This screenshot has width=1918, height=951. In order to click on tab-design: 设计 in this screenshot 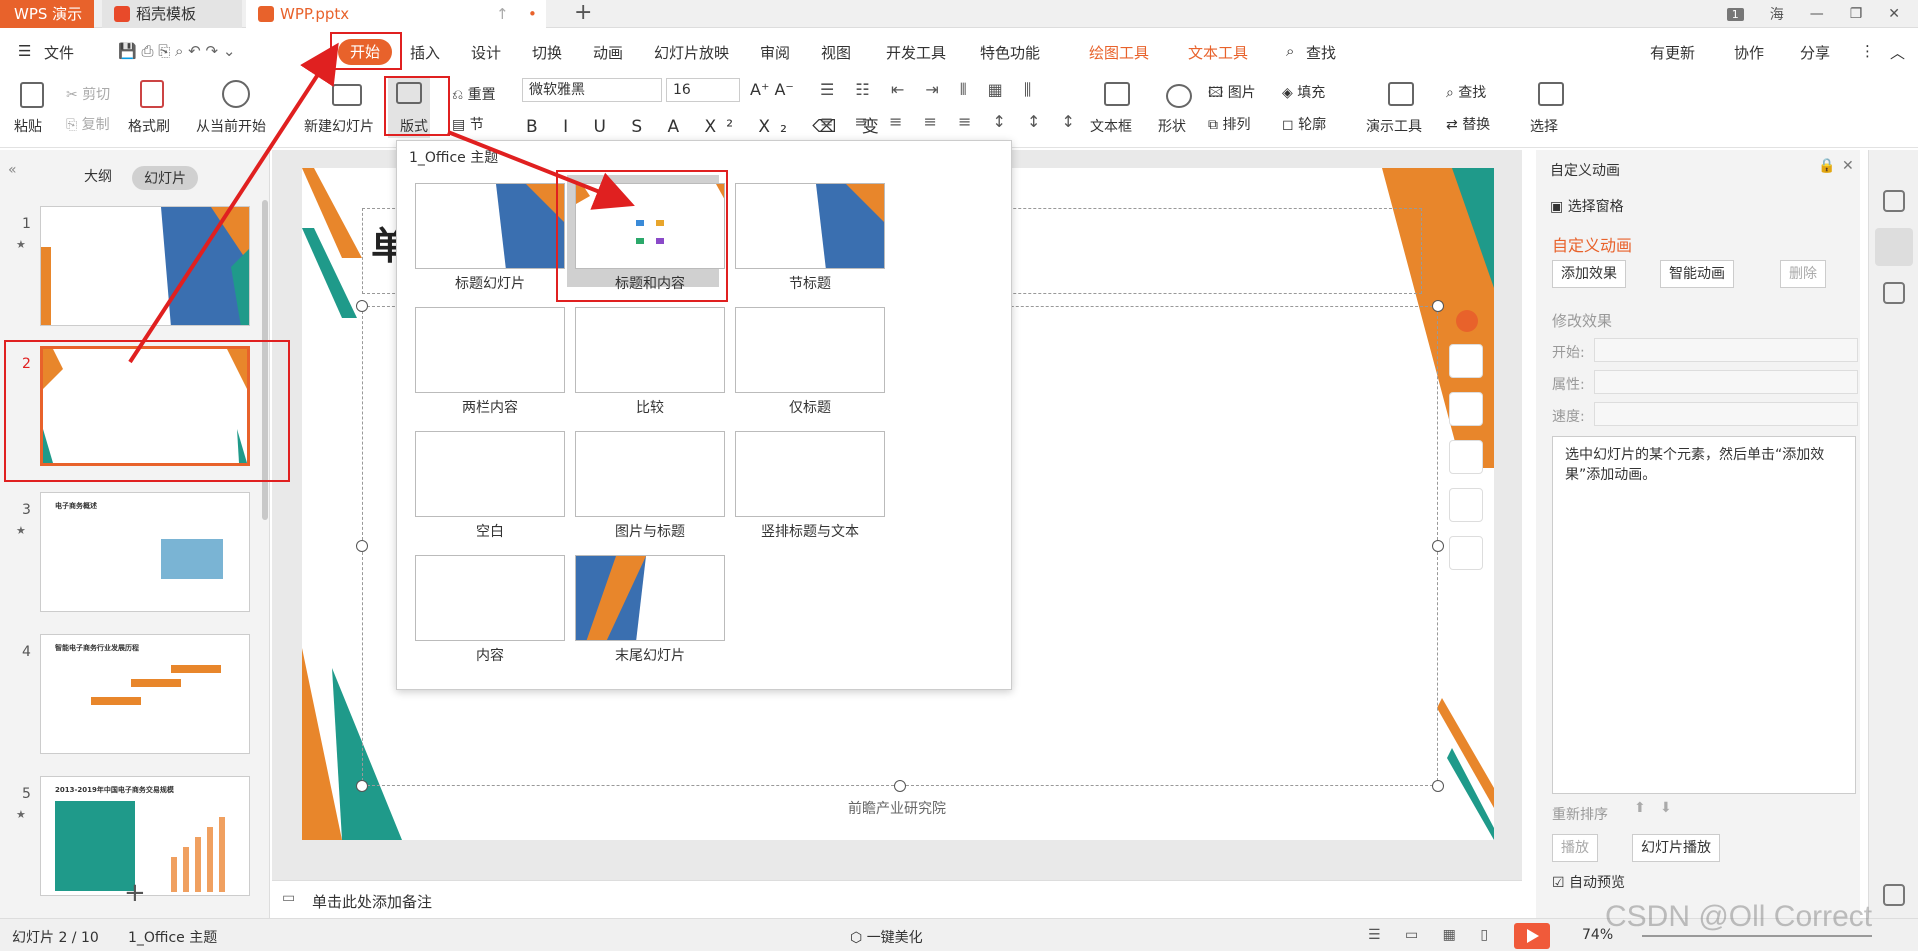, I will do `click(486, 52)`.